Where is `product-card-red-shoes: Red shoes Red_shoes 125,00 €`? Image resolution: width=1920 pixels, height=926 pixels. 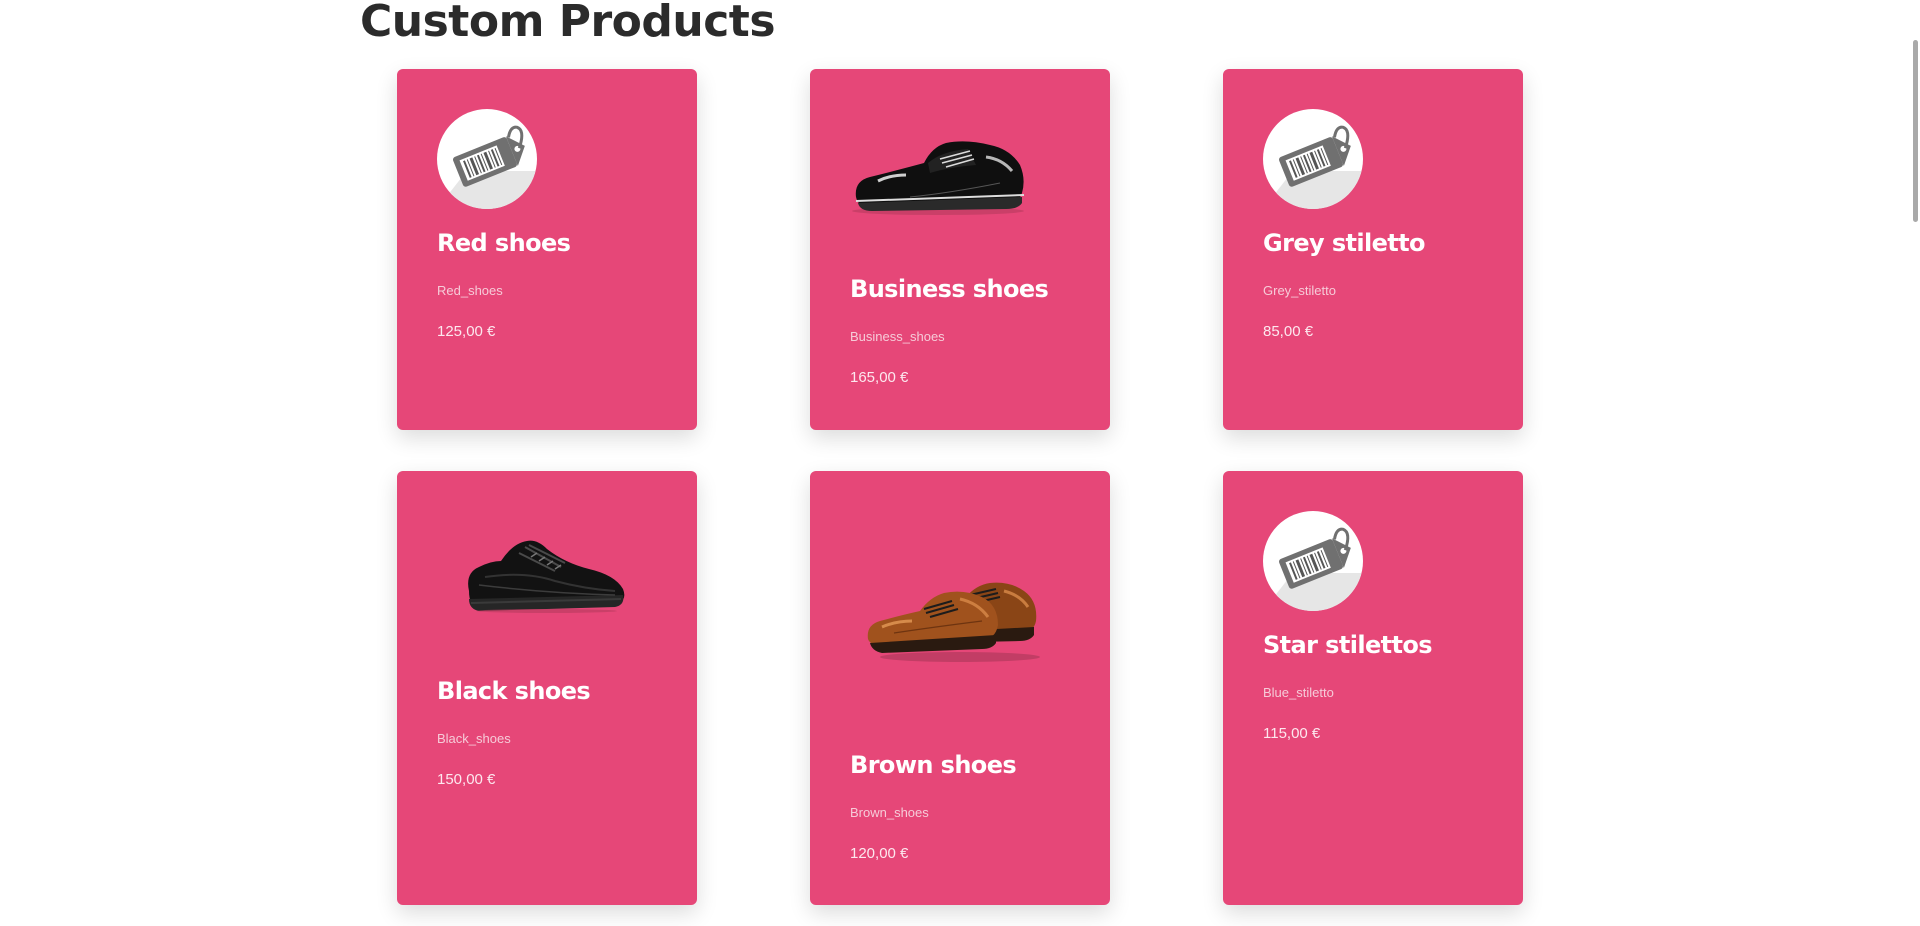
product-card-red-shoes: Red shoes Red_shoes 125,00 € is located at coordinates (547, 249).